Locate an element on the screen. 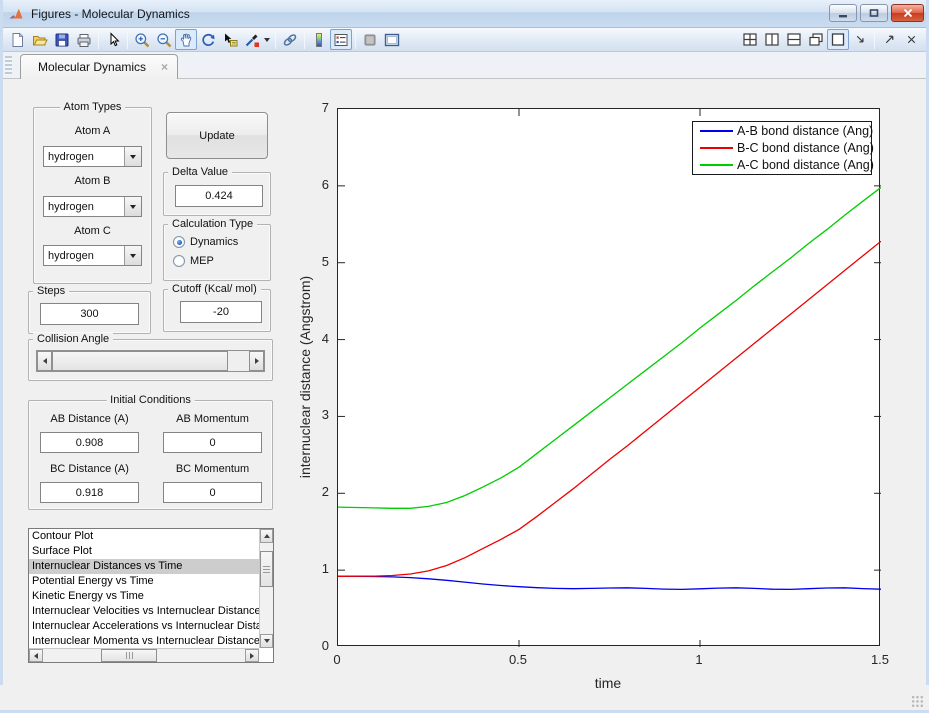  open-folder-icon is located at coordinates (40, 40).